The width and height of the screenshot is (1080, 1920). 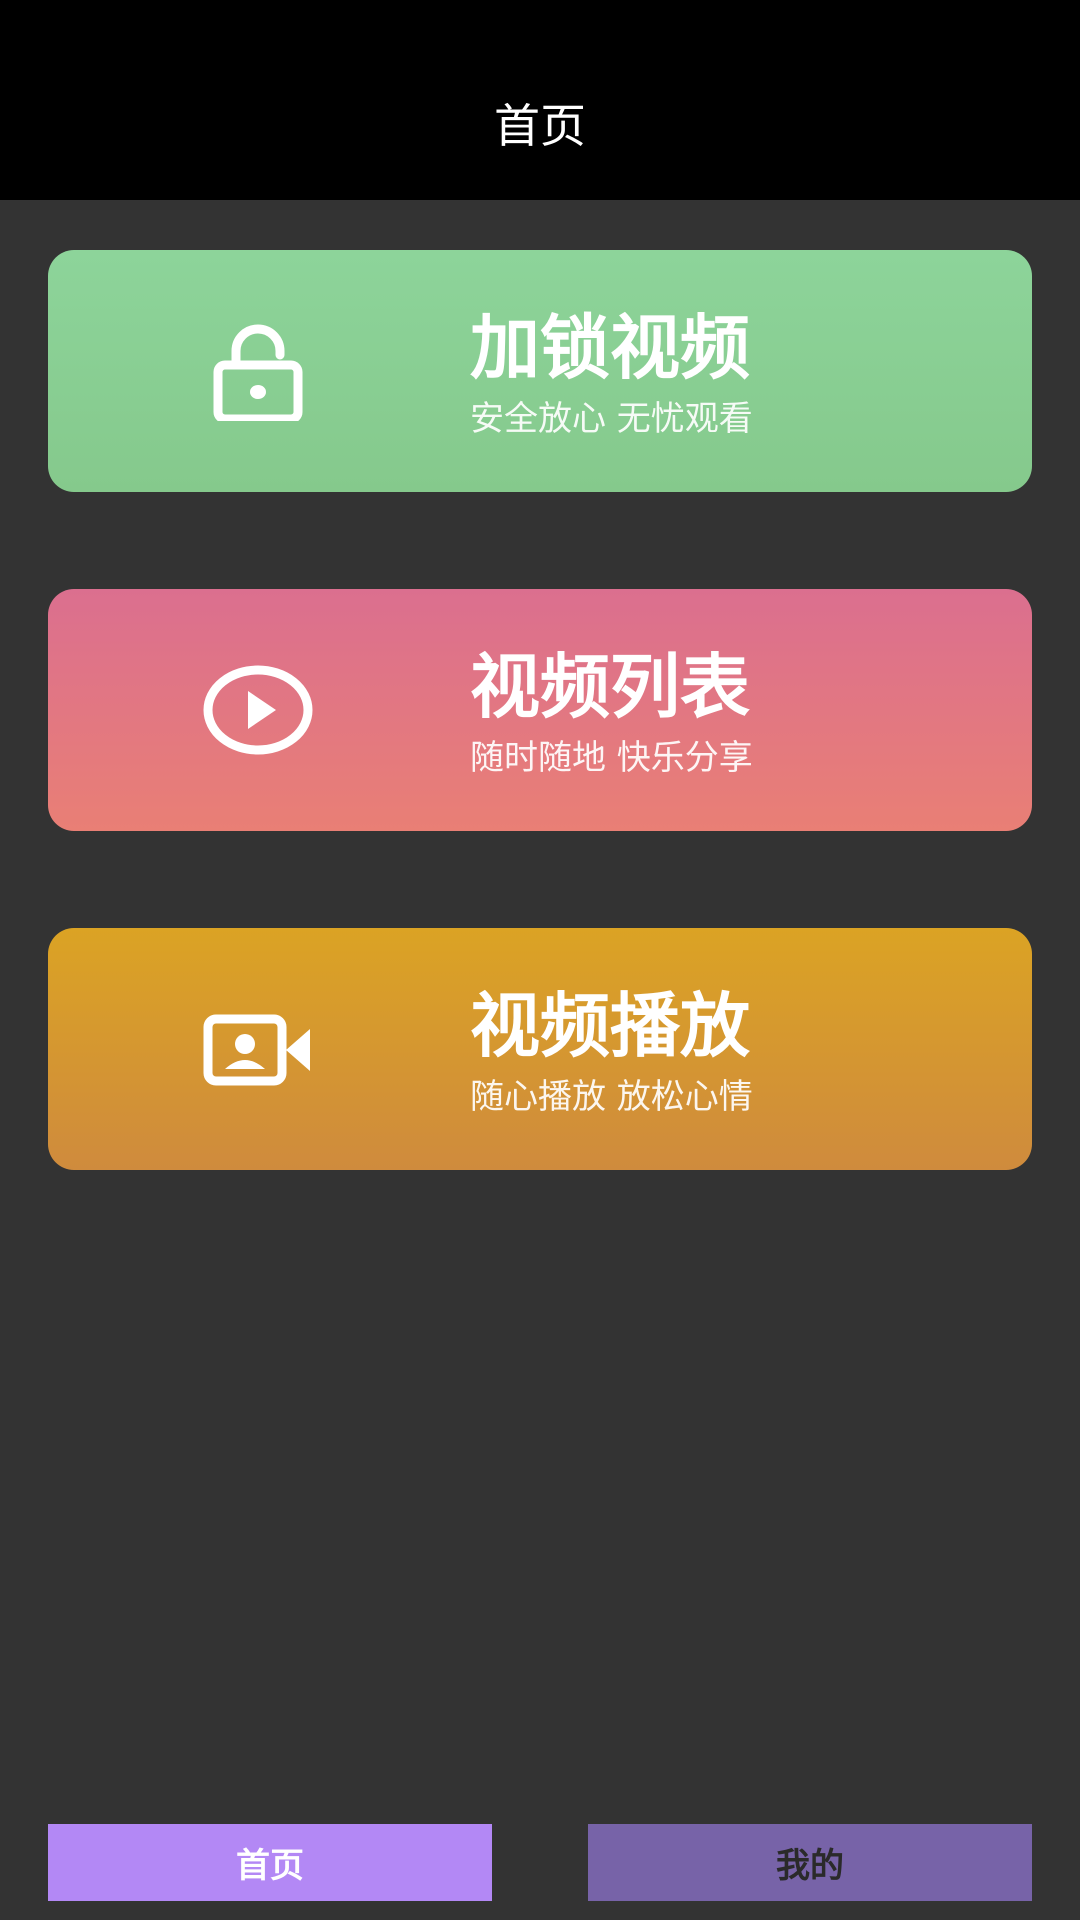 I want to click on locked-video-subtitle: 安全放心 无忧观看, so click(x=611, y=419).